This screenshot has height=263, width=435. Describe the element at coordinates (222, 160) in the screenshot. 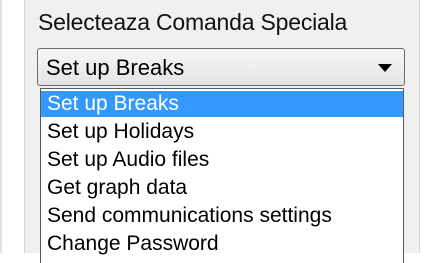

I see `option-set-up-audio-files: Set up Audio files` at that location.